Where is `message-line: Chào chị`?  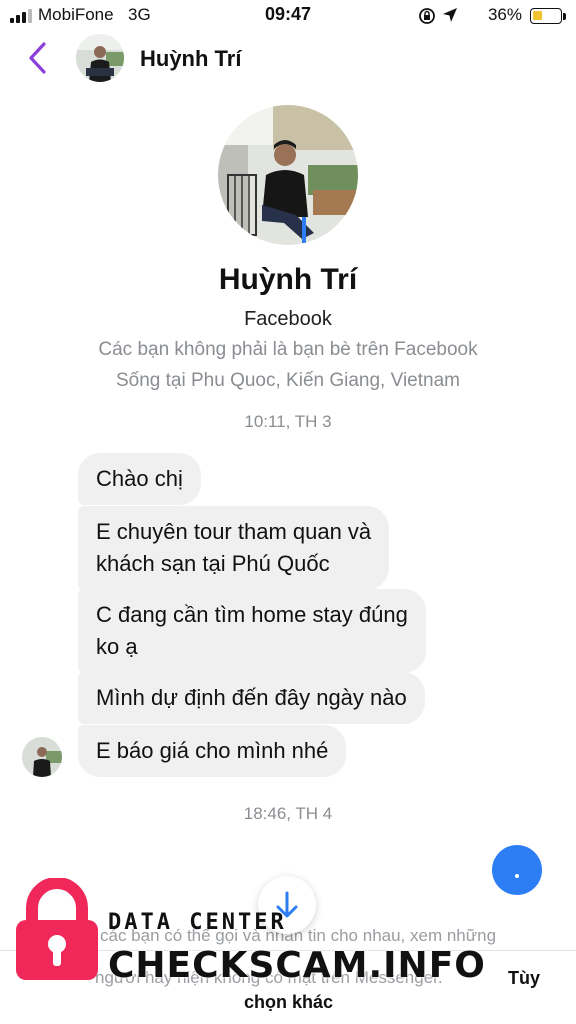
message-line: Chào chị is located at coordinates (139, 478).